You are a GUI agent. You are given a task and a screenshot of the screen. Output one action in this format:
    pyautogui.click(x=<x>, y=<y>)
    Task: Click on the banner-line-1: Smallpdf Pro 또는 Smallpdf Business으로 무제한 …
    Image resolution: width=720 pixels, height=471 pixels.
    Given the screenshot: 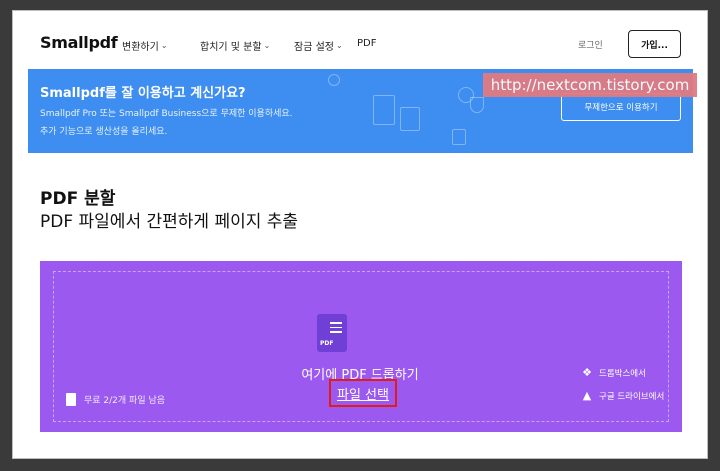 What is the action you would take?
    pyautogui.click(x=166, y=114)
    